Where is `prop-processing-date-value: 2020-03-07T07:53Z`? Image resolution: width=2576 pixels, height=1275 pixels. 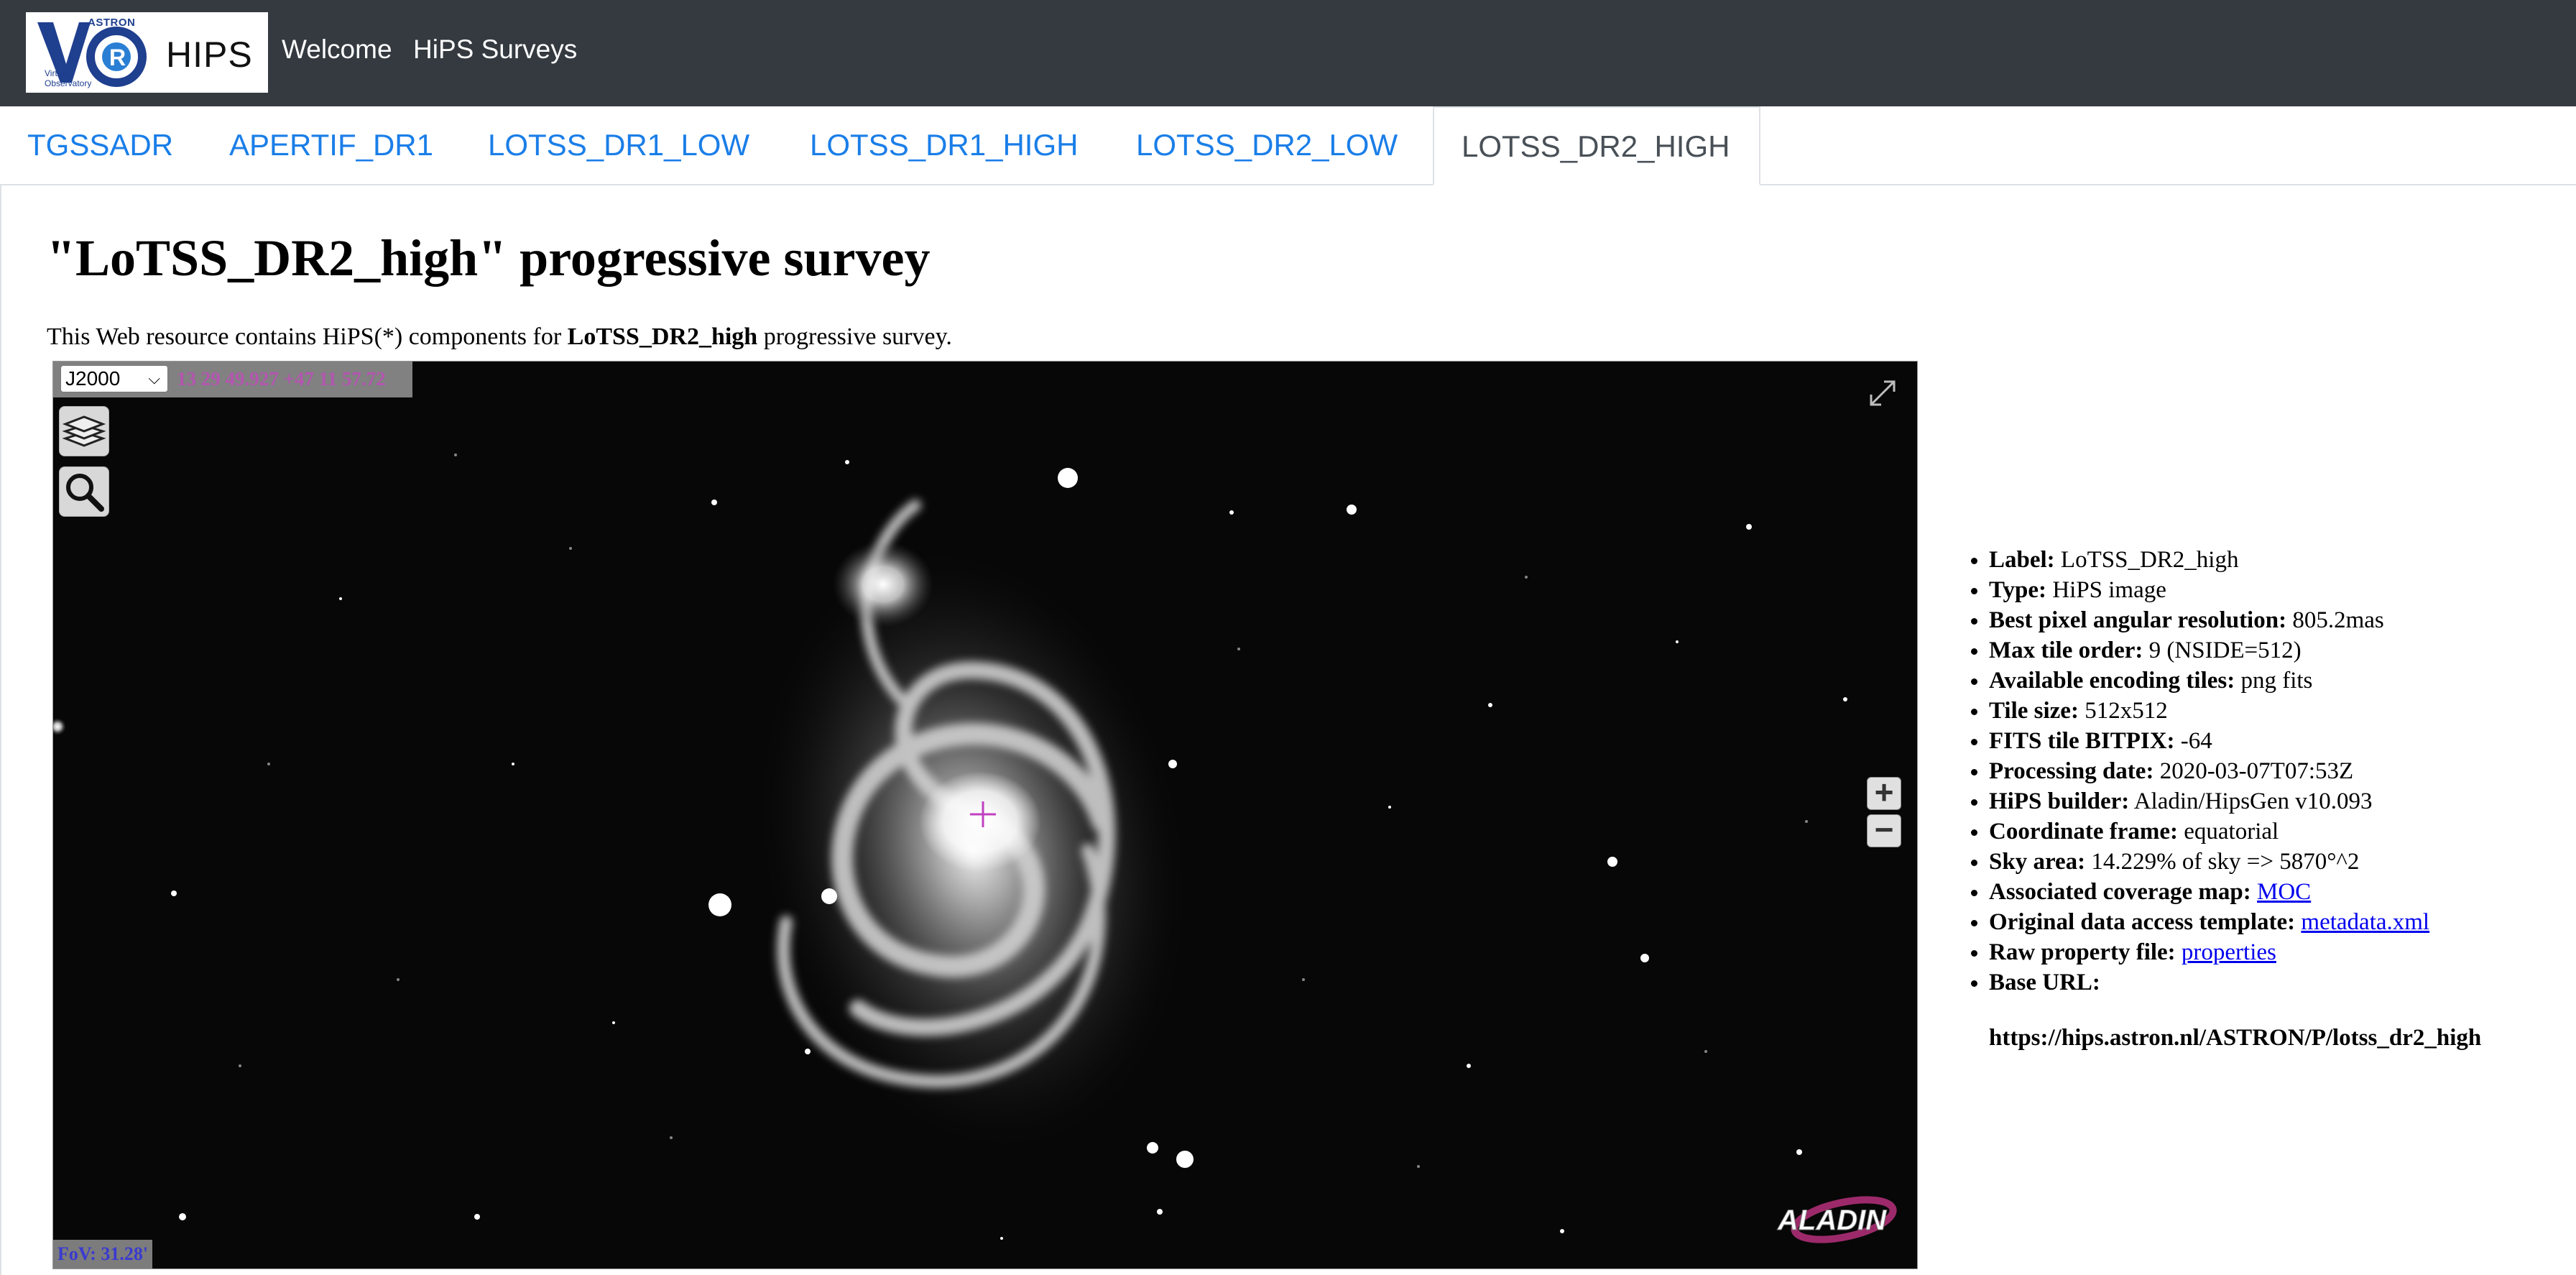 prop-processing-date-value: 2020-03-07T07:53Z is located at coordinates (2256, 771).